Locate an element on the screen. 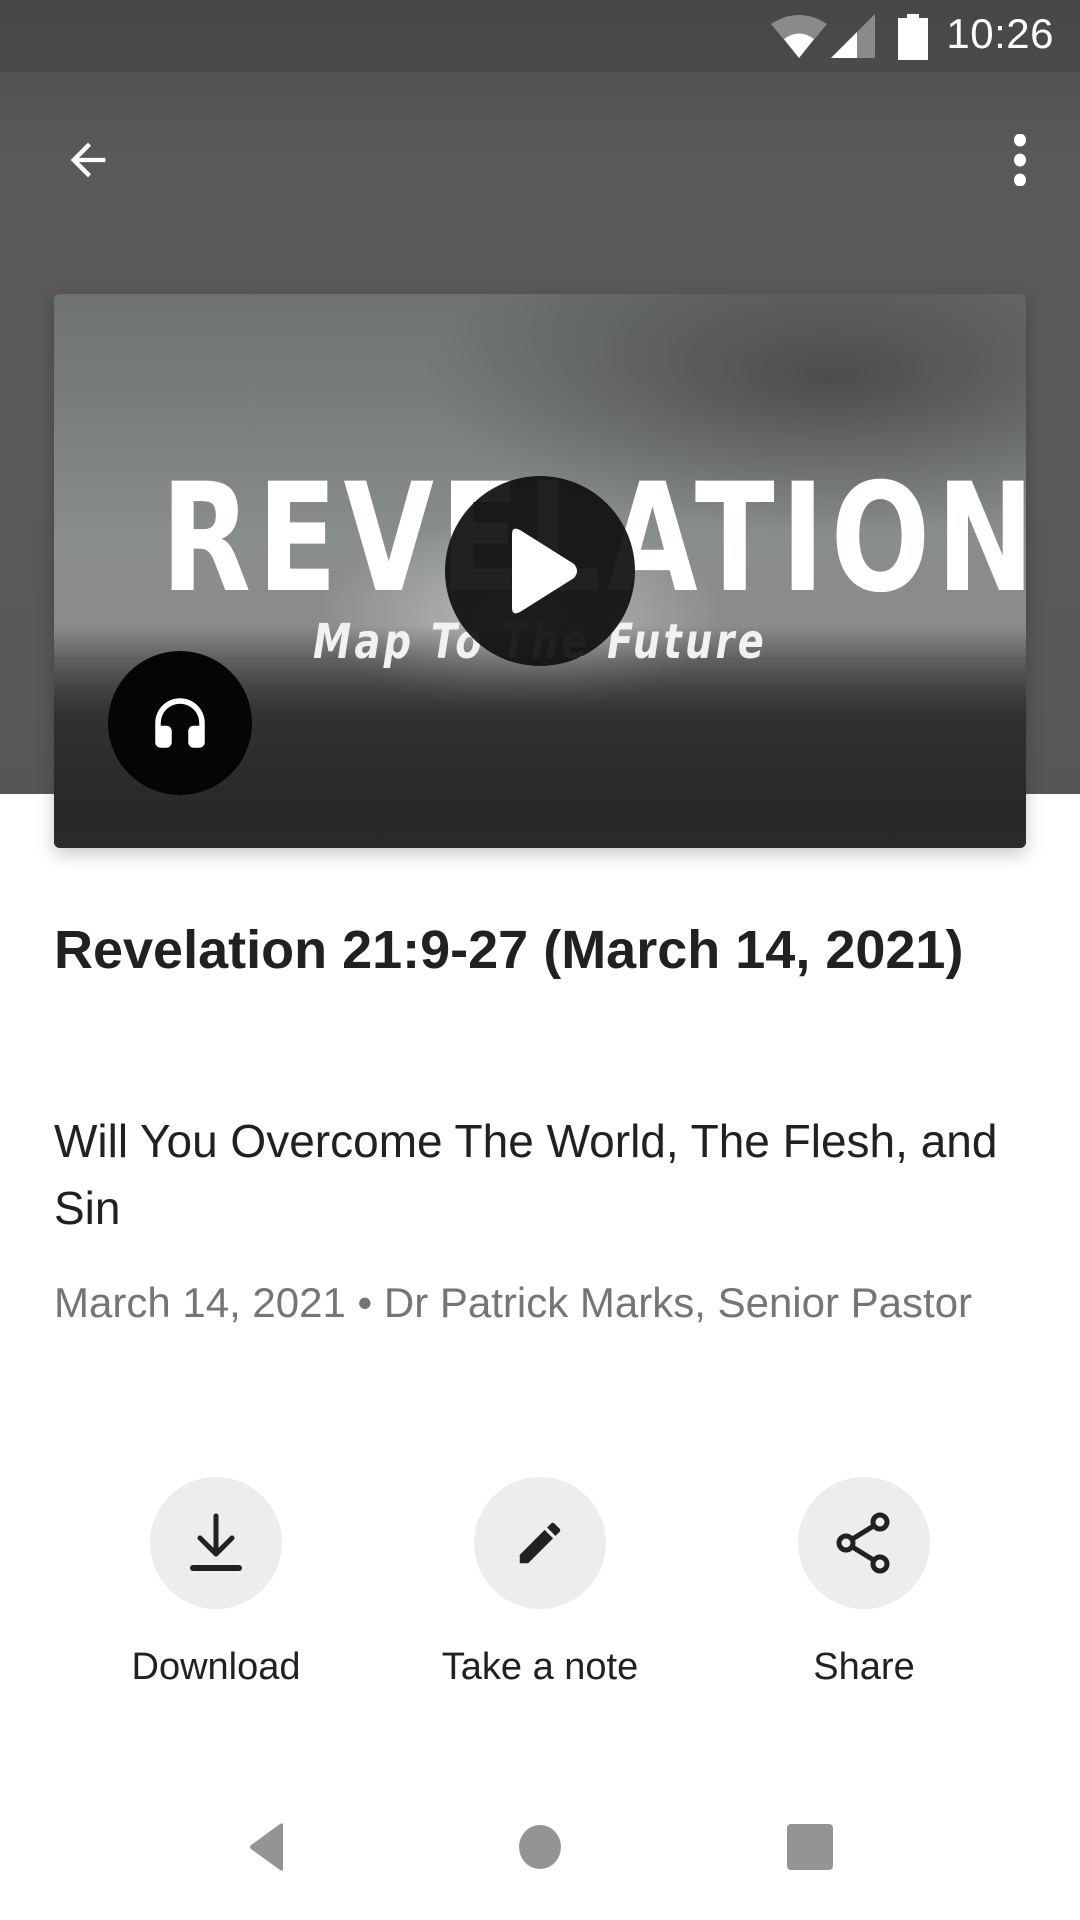 This screenshot has width=1080, height=1920. status-time: 10:26 is located at coordinates (1000, 33).